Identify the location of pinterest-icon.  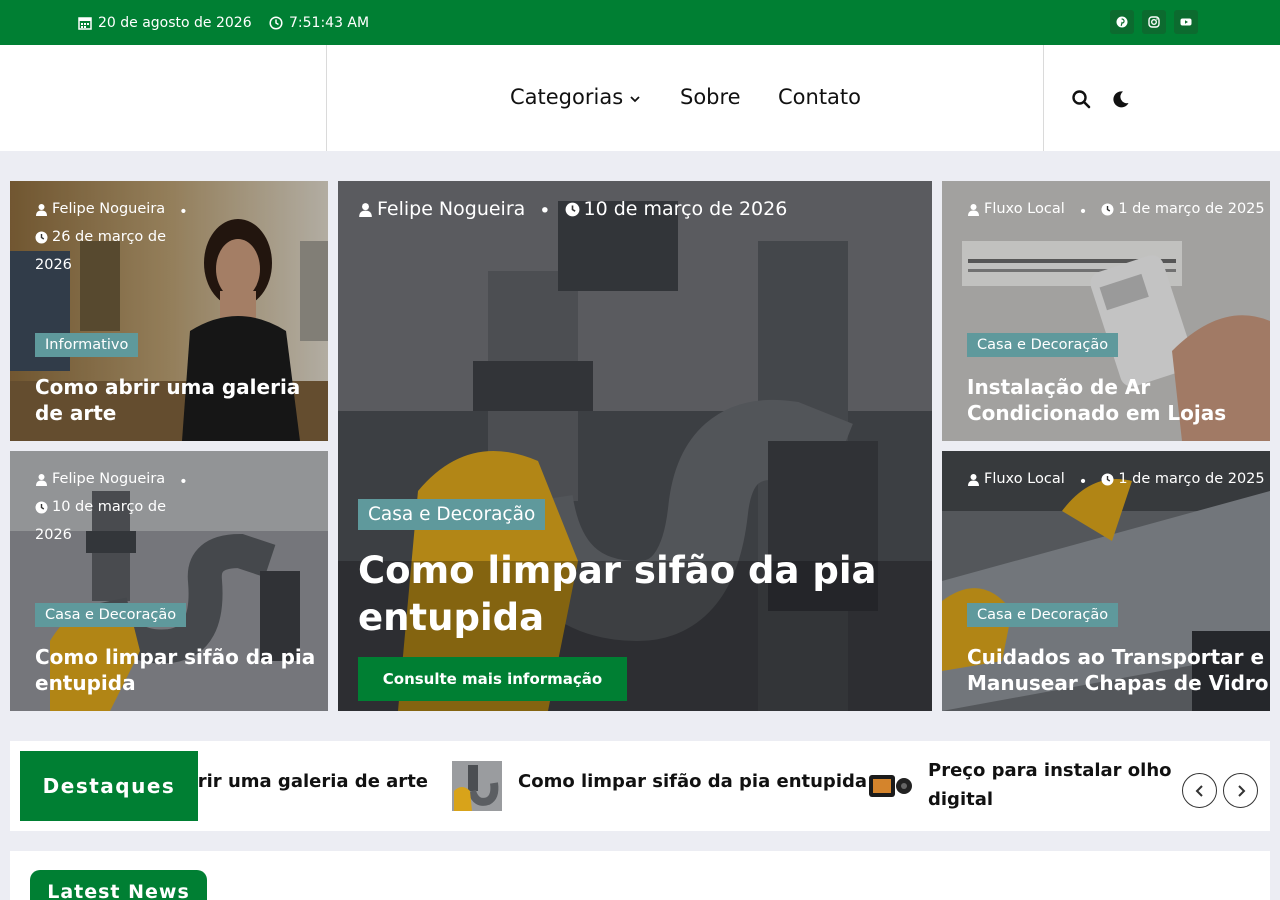
(1122, 22).